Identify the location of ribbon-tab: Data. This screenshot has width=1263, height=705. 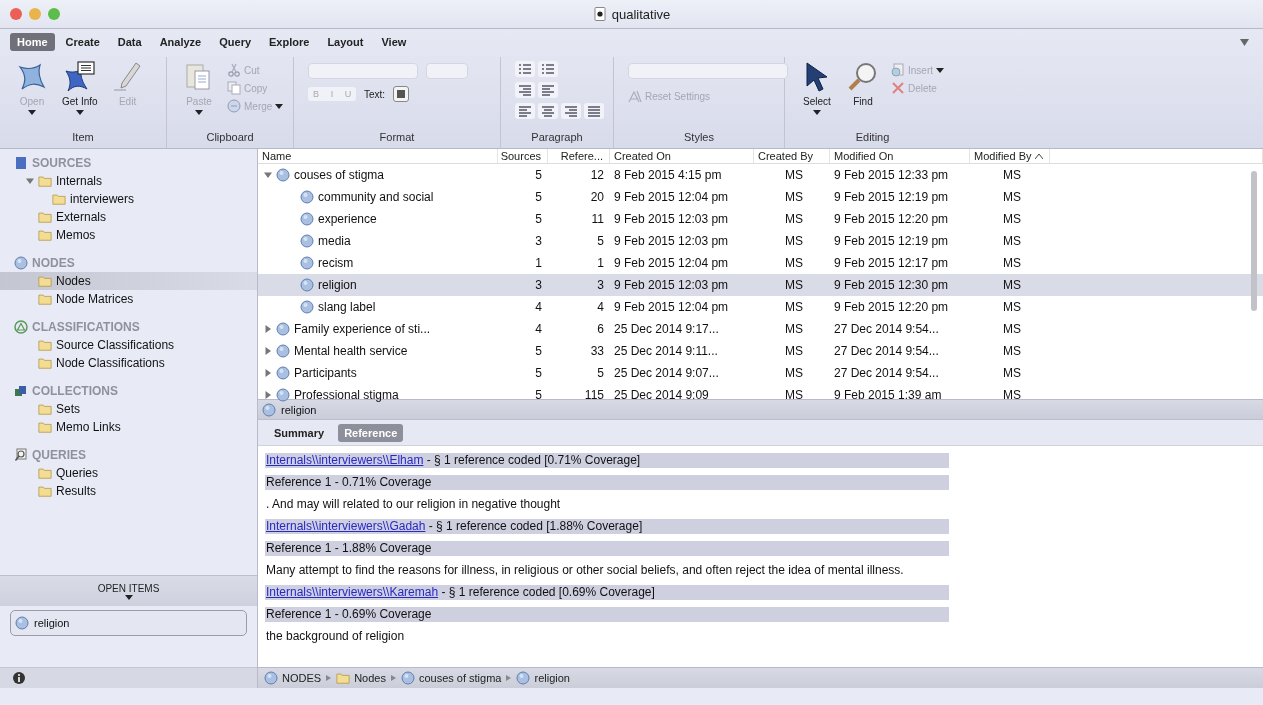
(129, 42).